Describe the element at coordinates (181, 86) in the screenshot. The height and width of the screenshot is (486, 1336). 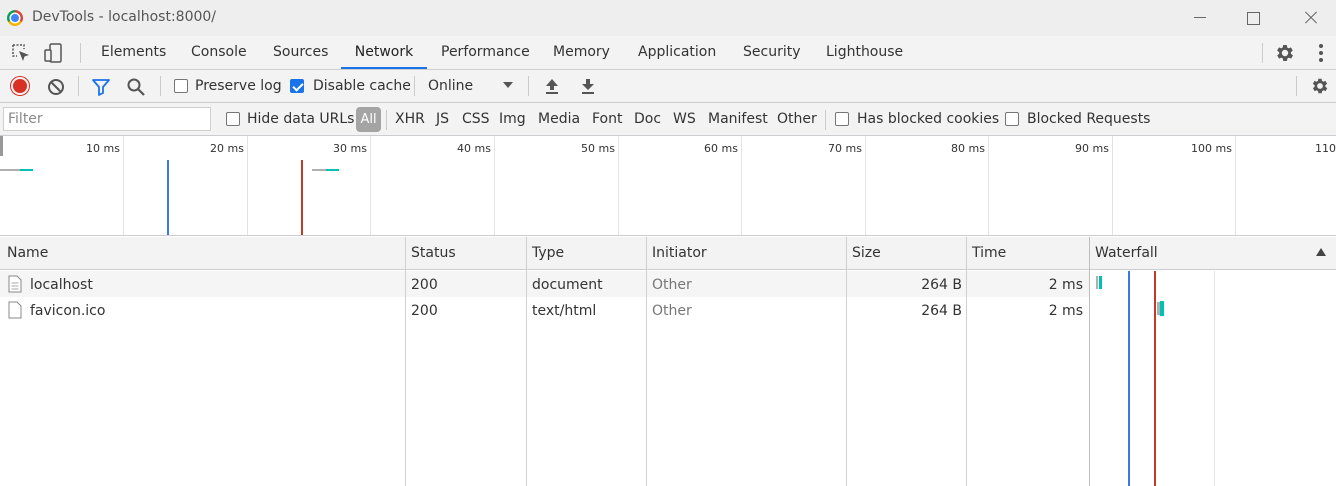
I see `preserve-log-checkbox` at that location.